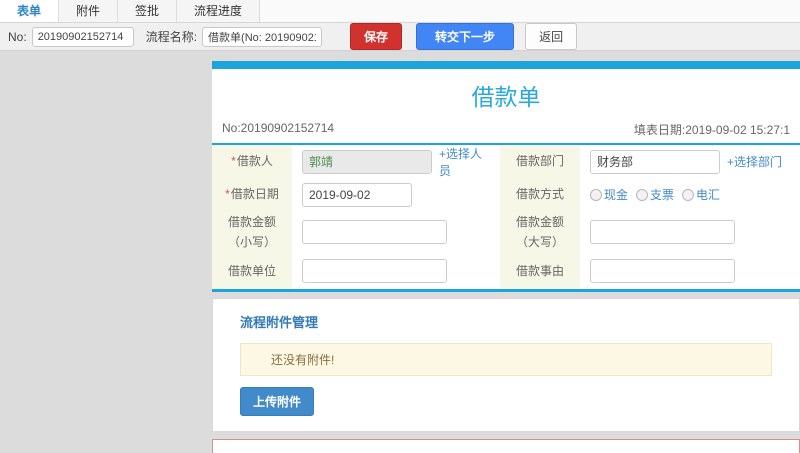  Describe the element at coordinates (374, 232) in the screenshot. I see `amount-small-input` at that location.